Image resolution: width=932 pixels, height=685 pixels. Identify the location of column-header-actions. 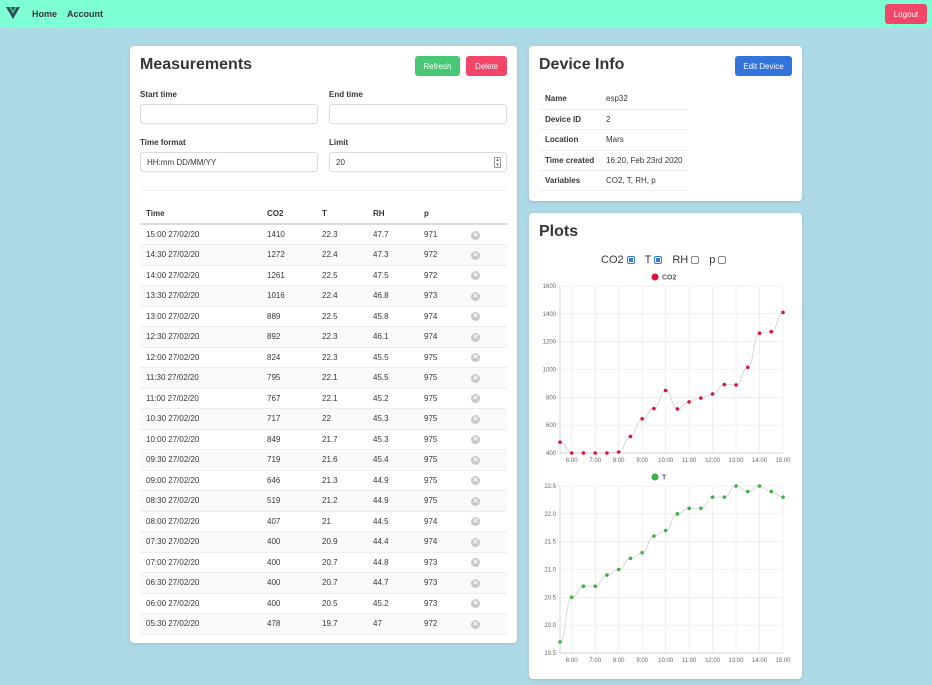
(486, 214).